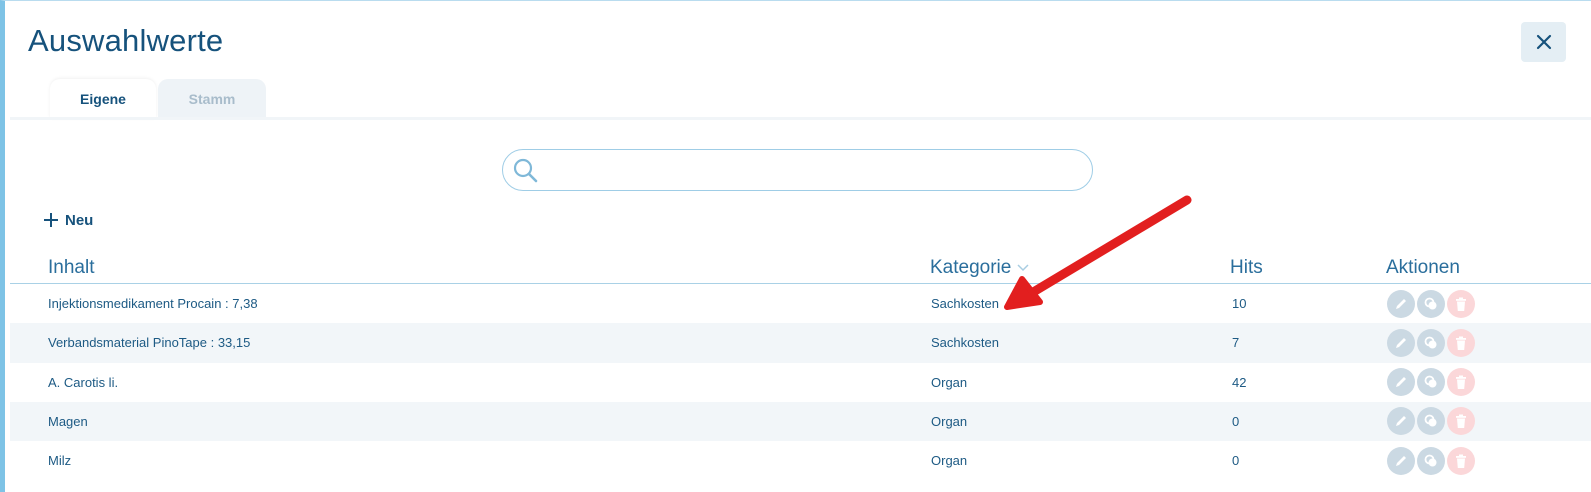 Image resolution: width=1591 pixels, height=492 pixels. I want to click on search-icon, so click(525, 170).